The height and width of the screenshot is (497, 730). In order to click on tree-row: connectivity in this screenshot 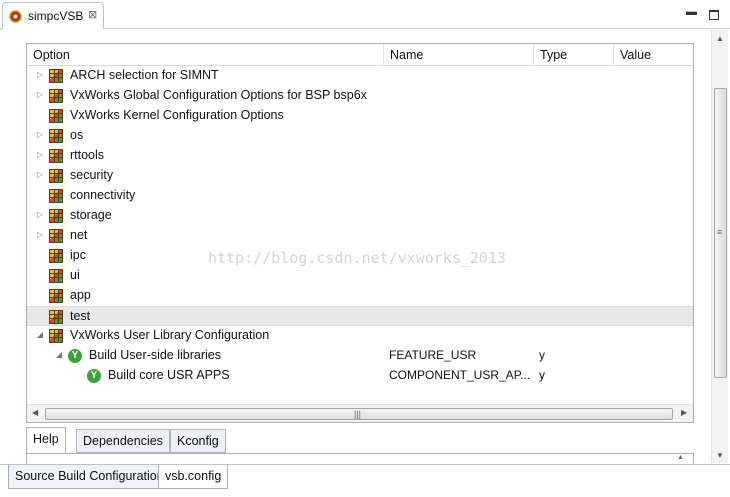, I will do `click(360, 196)`.